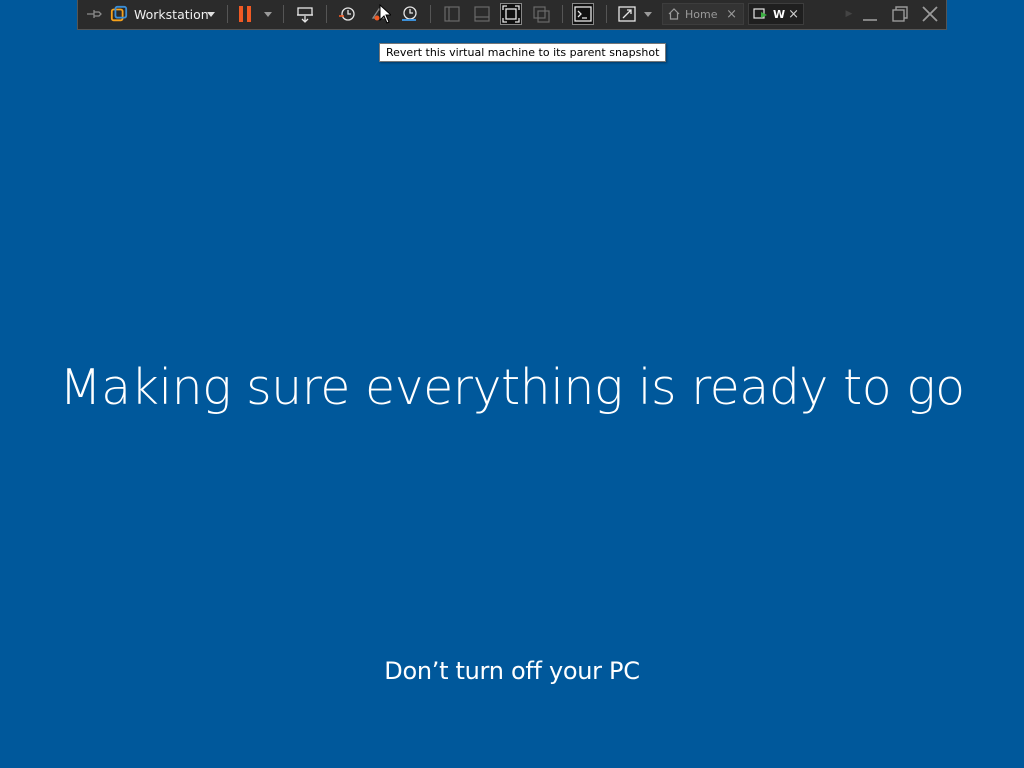 This screenshot has width=1024, height=768. I want to click on setup-headline: Making sure everything is ready to go, so click(512, 387).